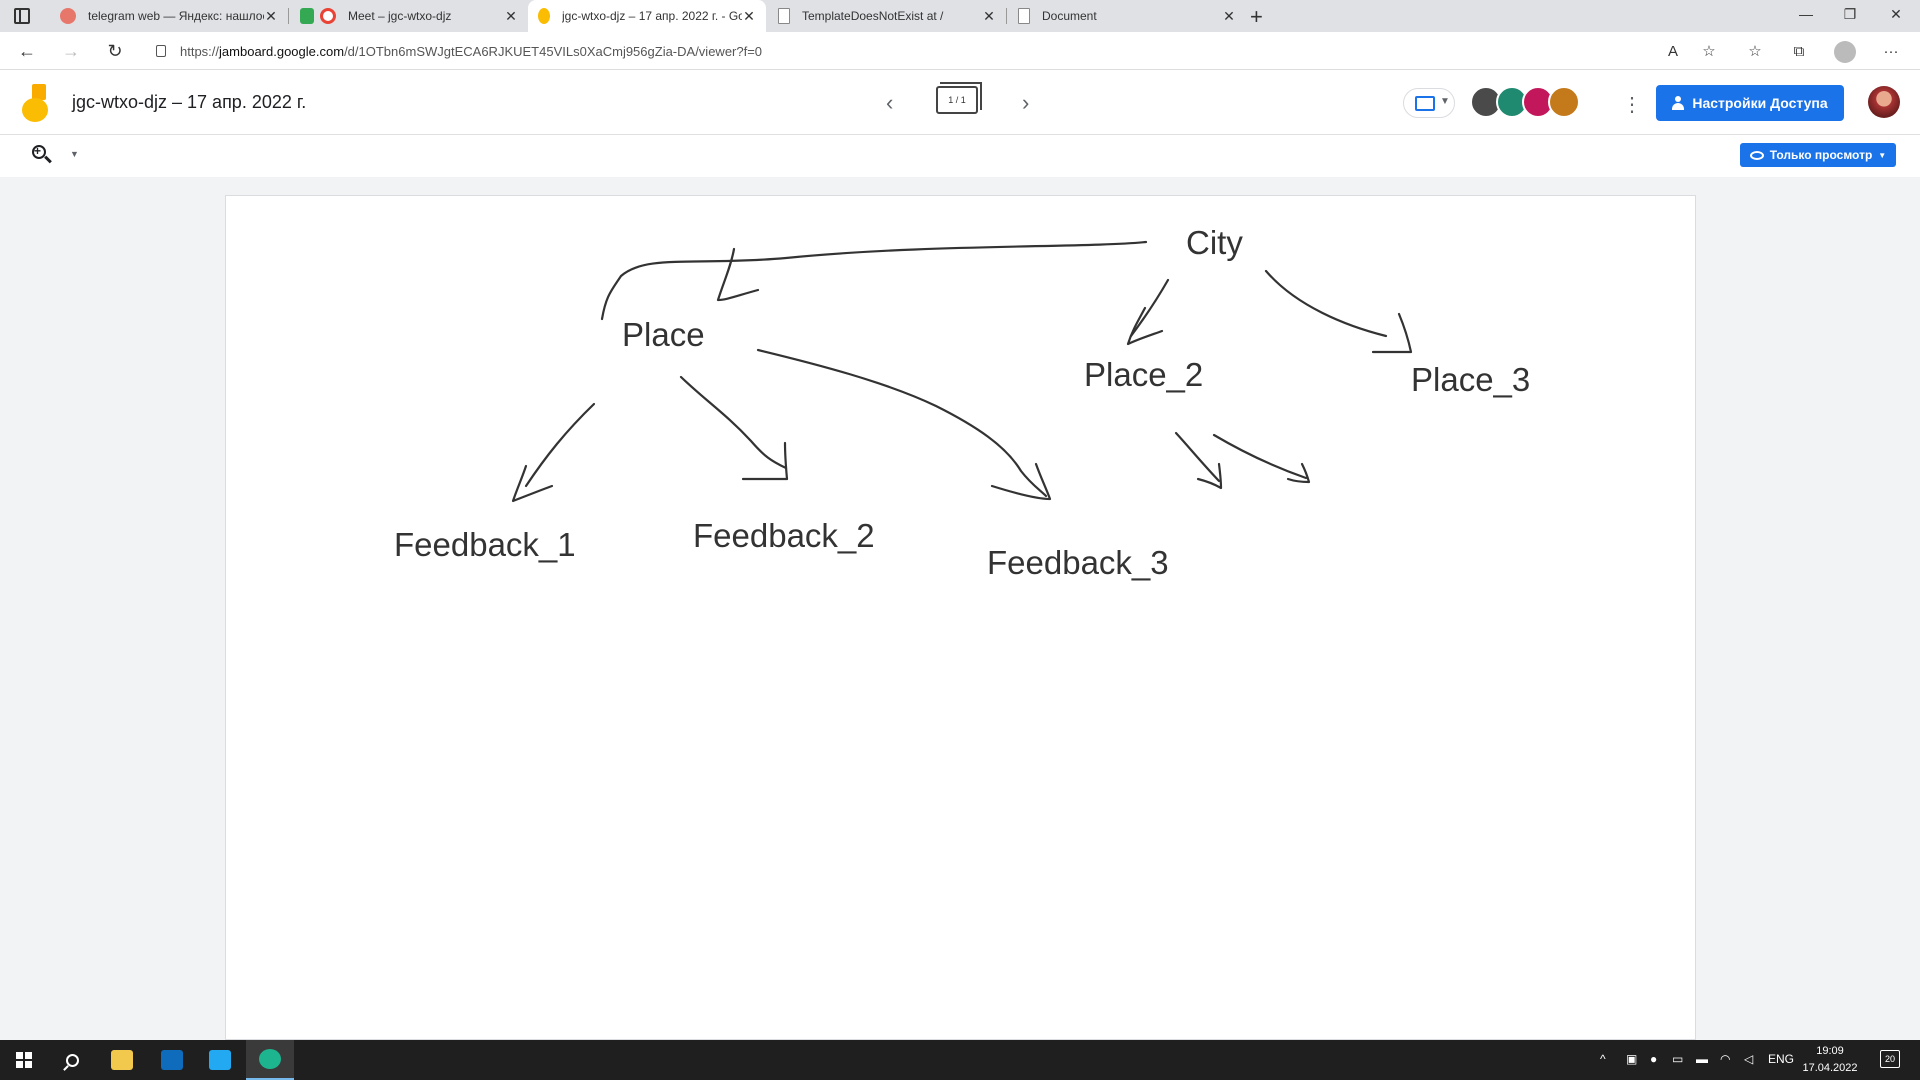 The width and height of the screenshot is (1920, 1080). Describe the element at coordinates (43, 155) in the screenshot. I see `zoom-icon: +` at that location.